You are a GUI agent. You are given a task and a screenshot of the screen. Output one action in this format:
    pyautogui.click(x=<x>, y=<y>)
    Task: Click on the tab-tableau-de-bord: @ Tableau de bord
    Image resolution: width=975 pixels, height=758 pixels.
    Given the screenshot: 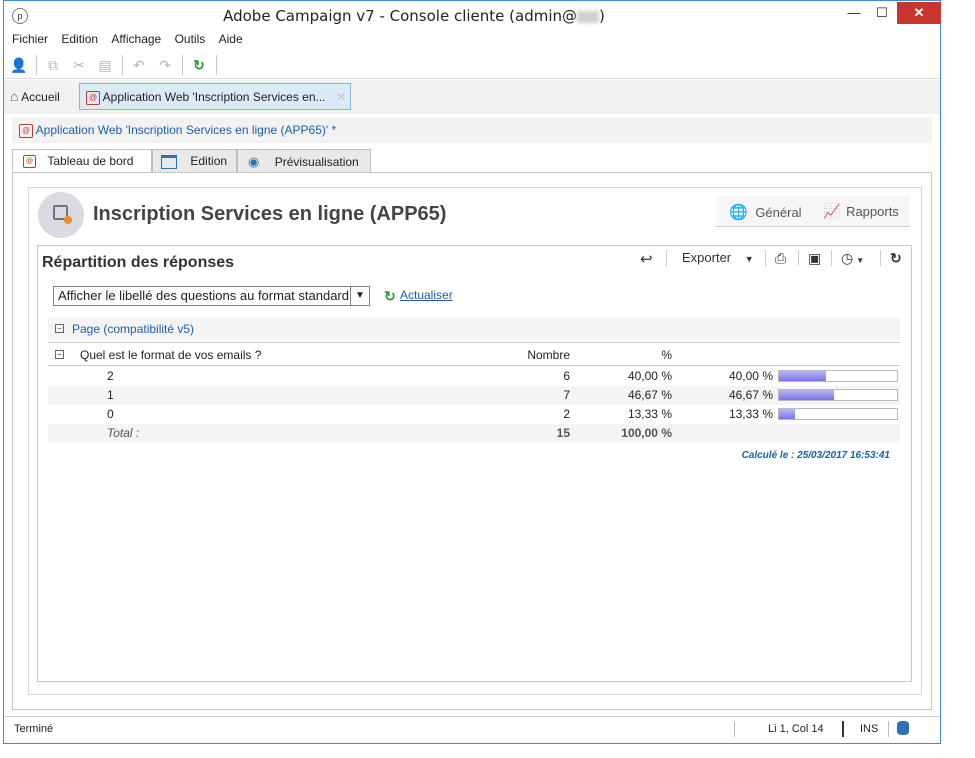 What is the action you would take?
    pyautogui.click(x=82, y=161)
    